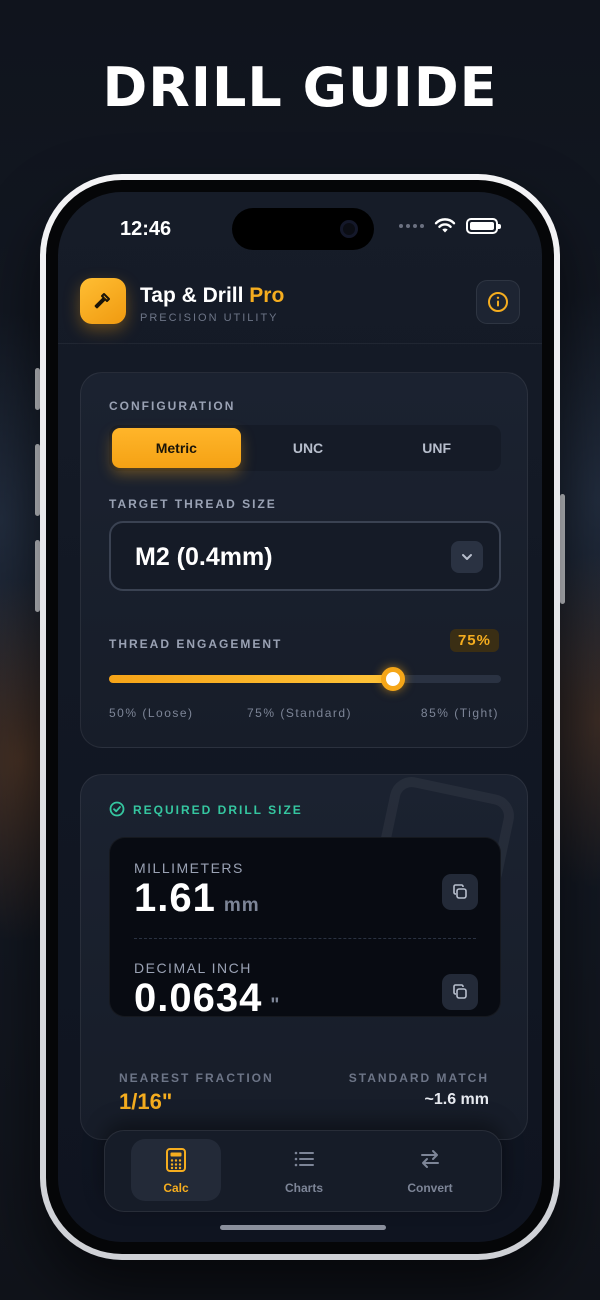 This screenshot has width=600, height=1300. What do you see at coordinates (303, 229) in the screenshot?
I see `dynamic-island` at bounding box center [303, 229].